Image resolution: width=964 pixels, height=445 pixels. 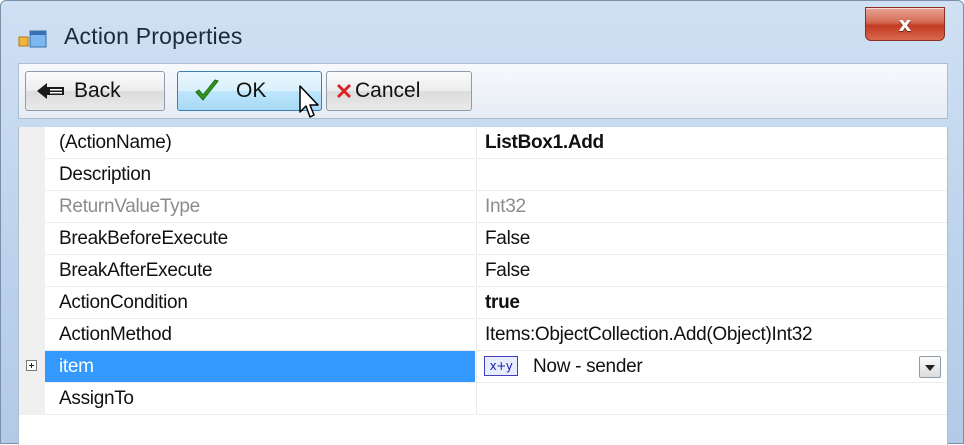 I want to click on cancel-button: Cancel, so click(x=399, y=91).